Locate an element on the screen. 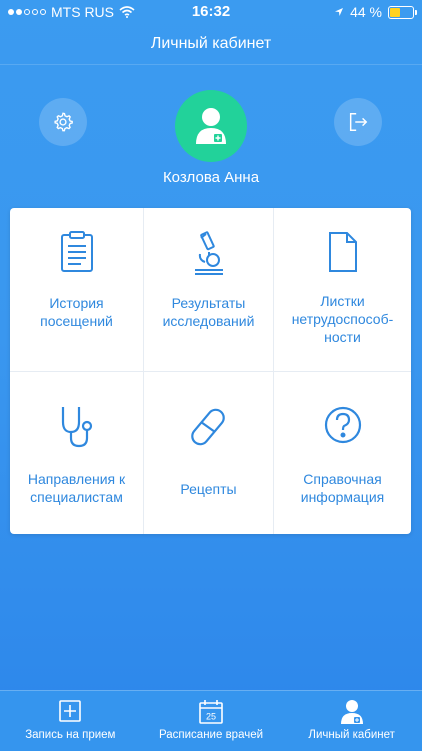 The image size is (422, 751). logout-icon is located at coordinates (358, 122).